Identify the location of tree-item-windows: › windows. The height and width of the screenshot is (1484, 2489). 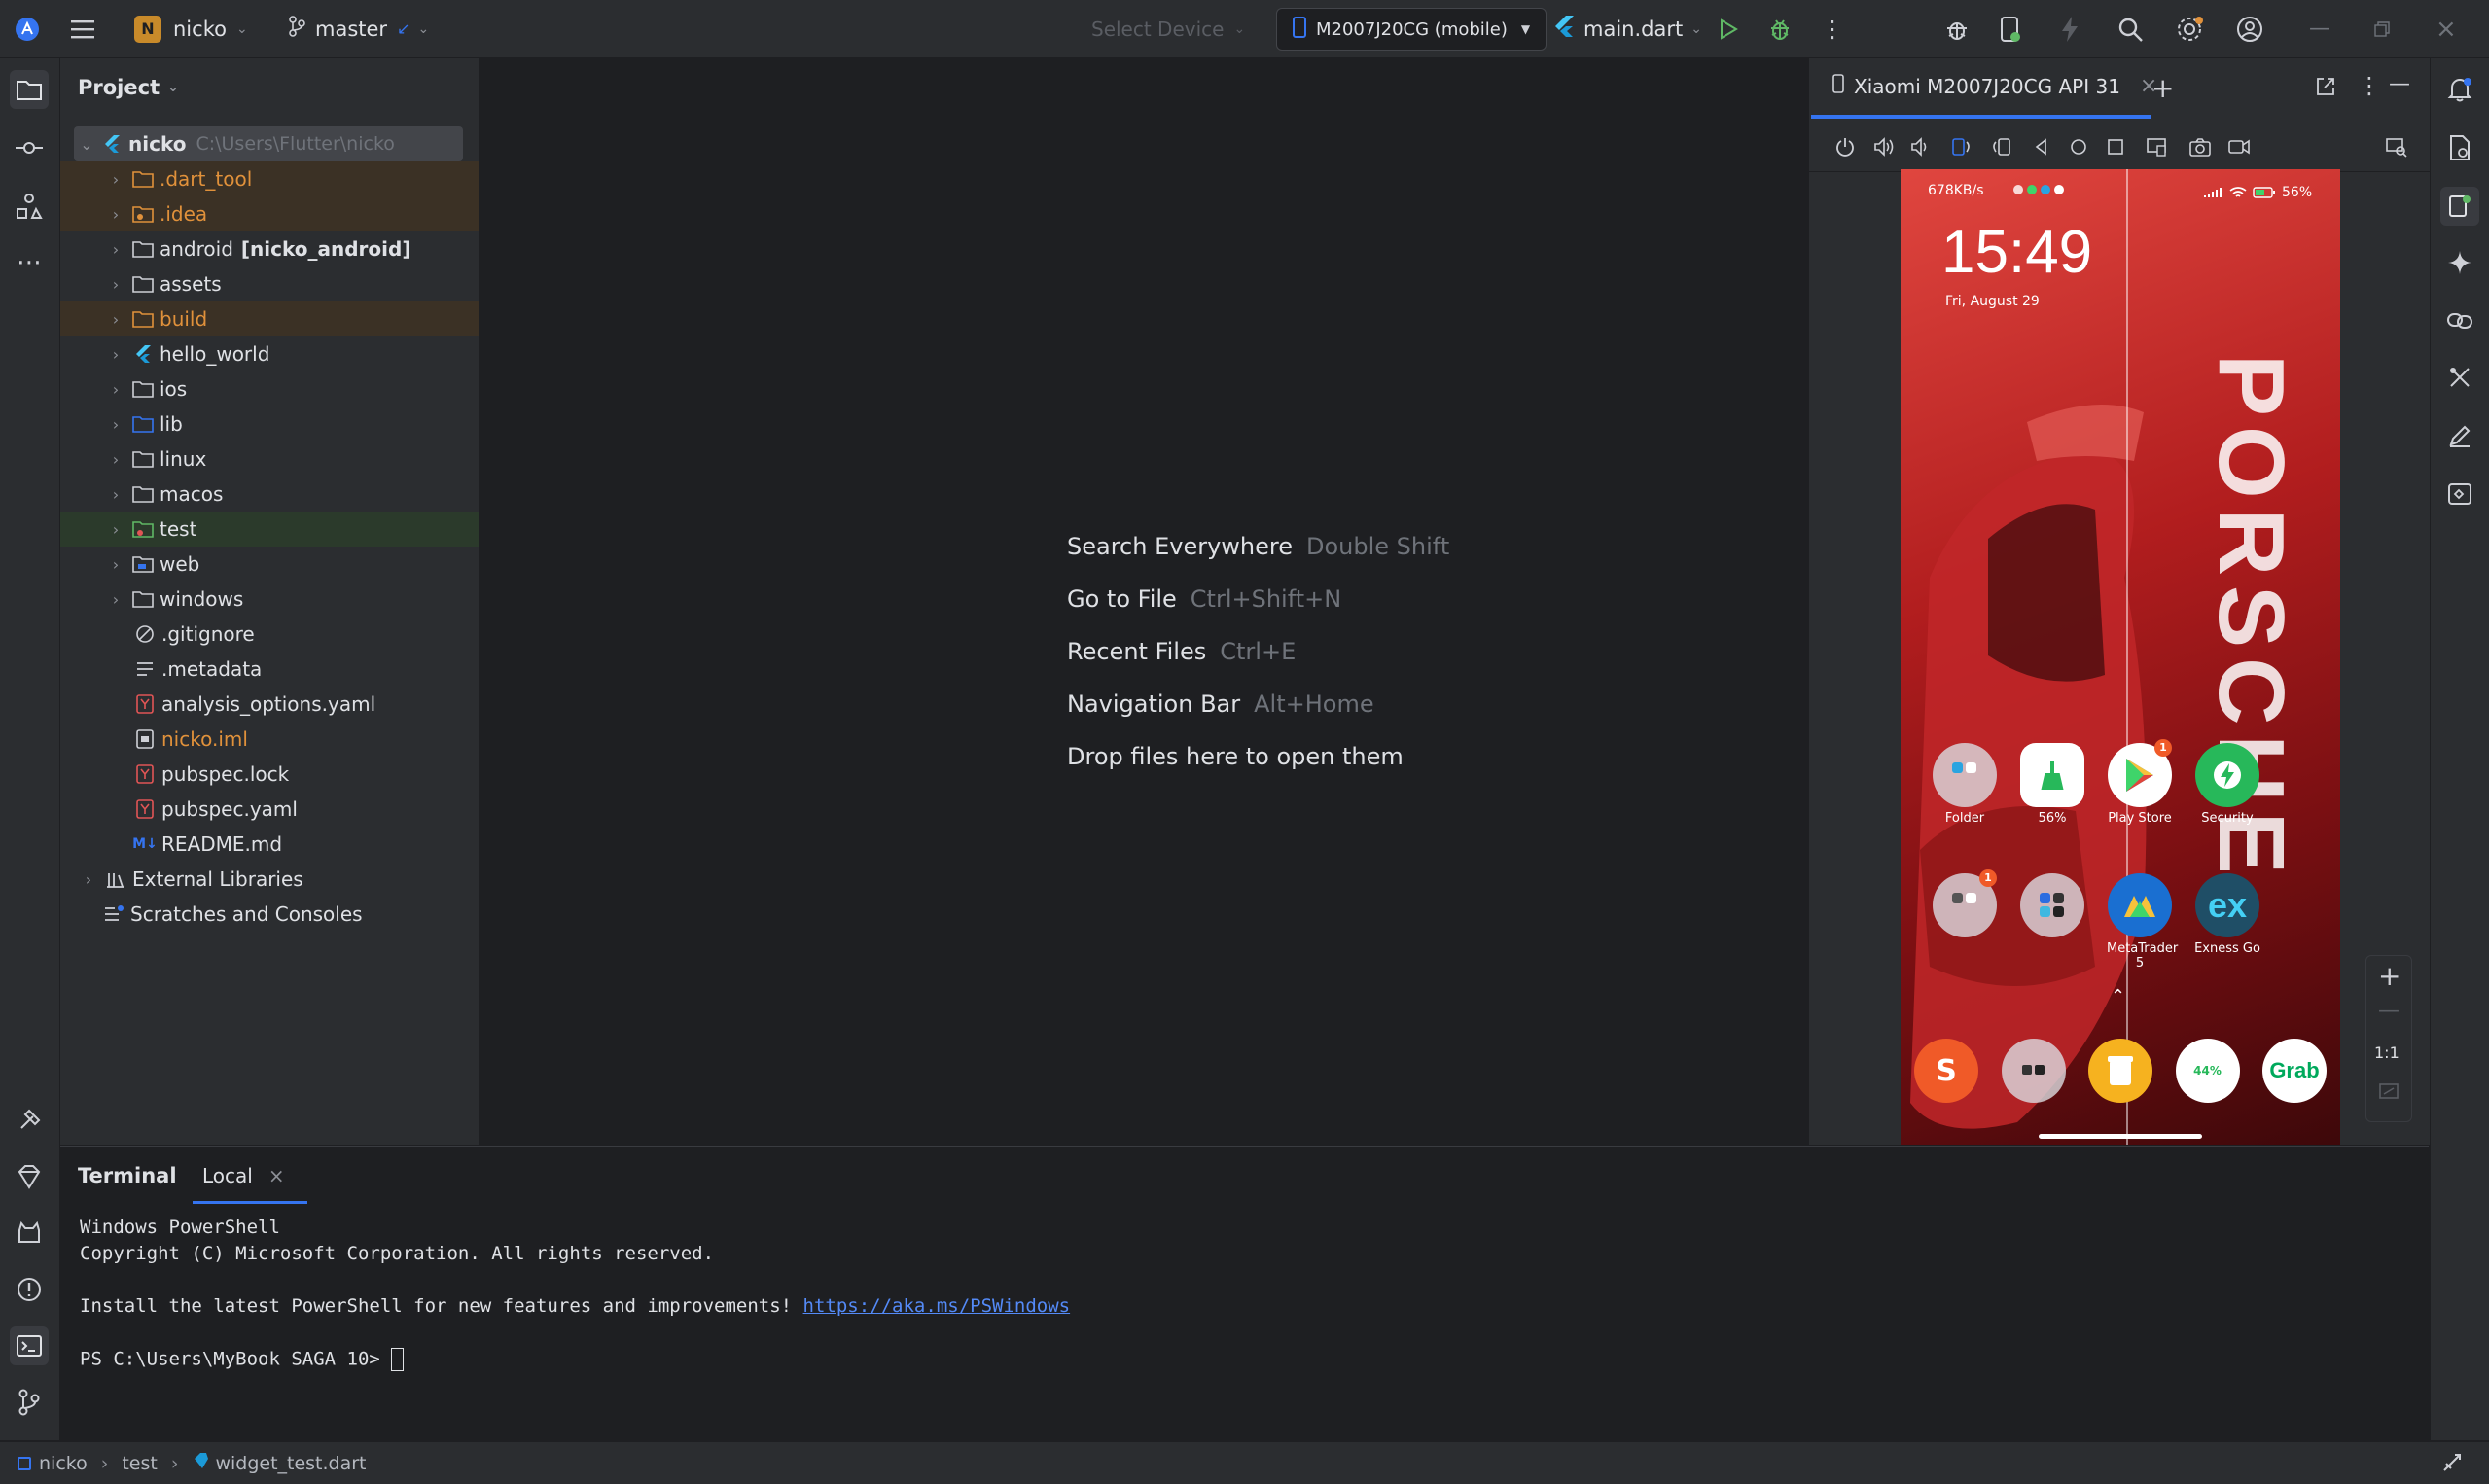
(269, 599).